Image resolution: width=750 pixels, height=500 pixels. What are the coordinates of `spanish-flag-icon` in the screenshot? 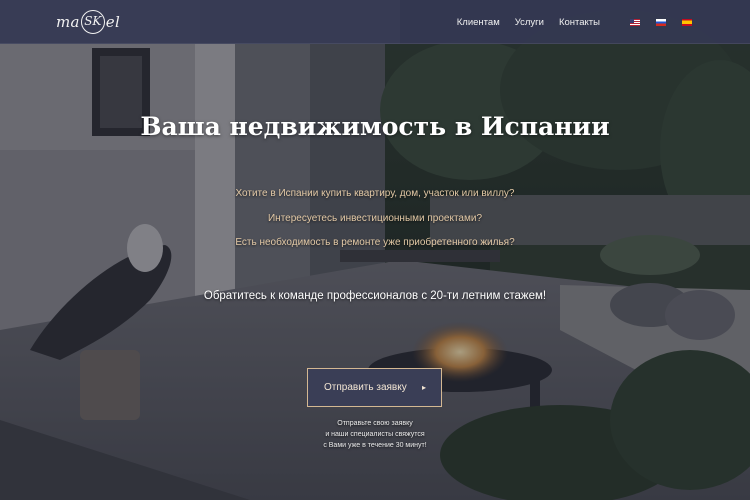 It's located at (687, 22).